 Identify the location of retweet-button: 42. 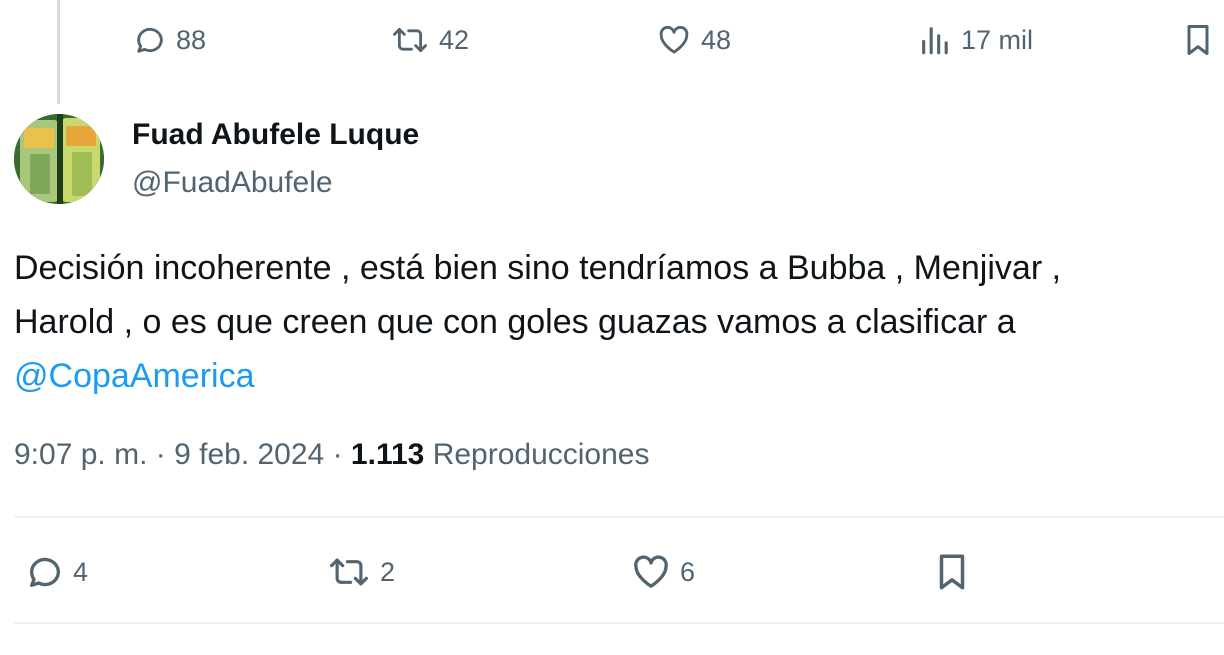
(429, 40).